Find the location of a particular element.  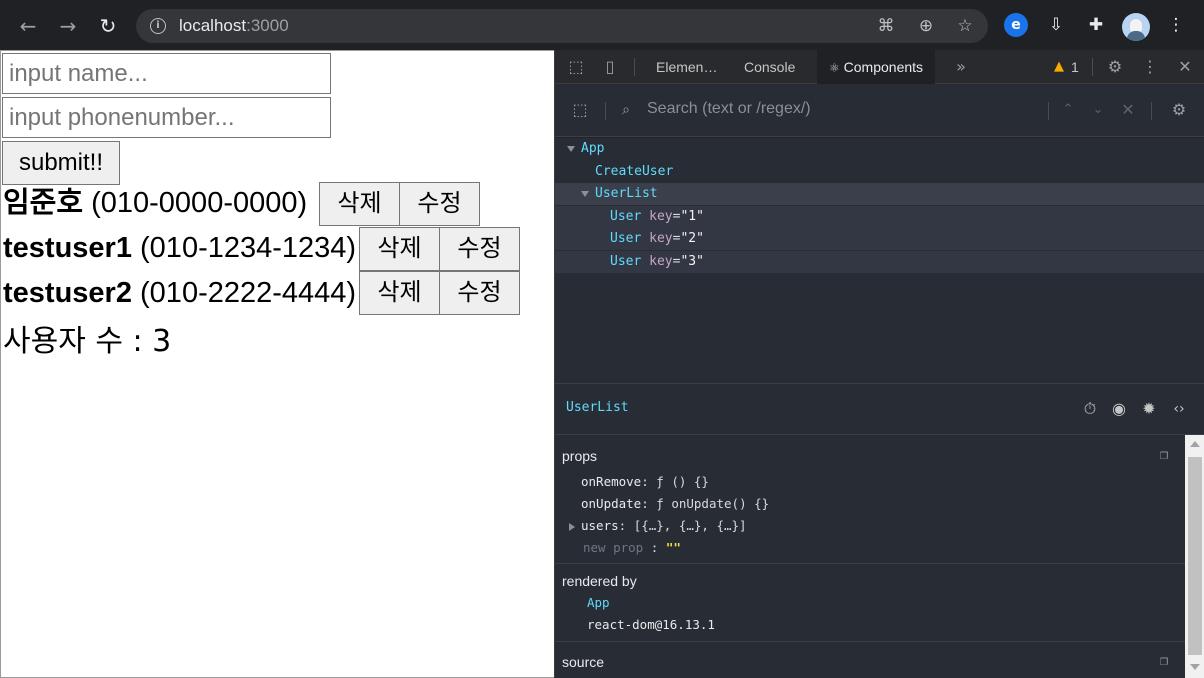

phone-input is located at coordinates (166, 117).